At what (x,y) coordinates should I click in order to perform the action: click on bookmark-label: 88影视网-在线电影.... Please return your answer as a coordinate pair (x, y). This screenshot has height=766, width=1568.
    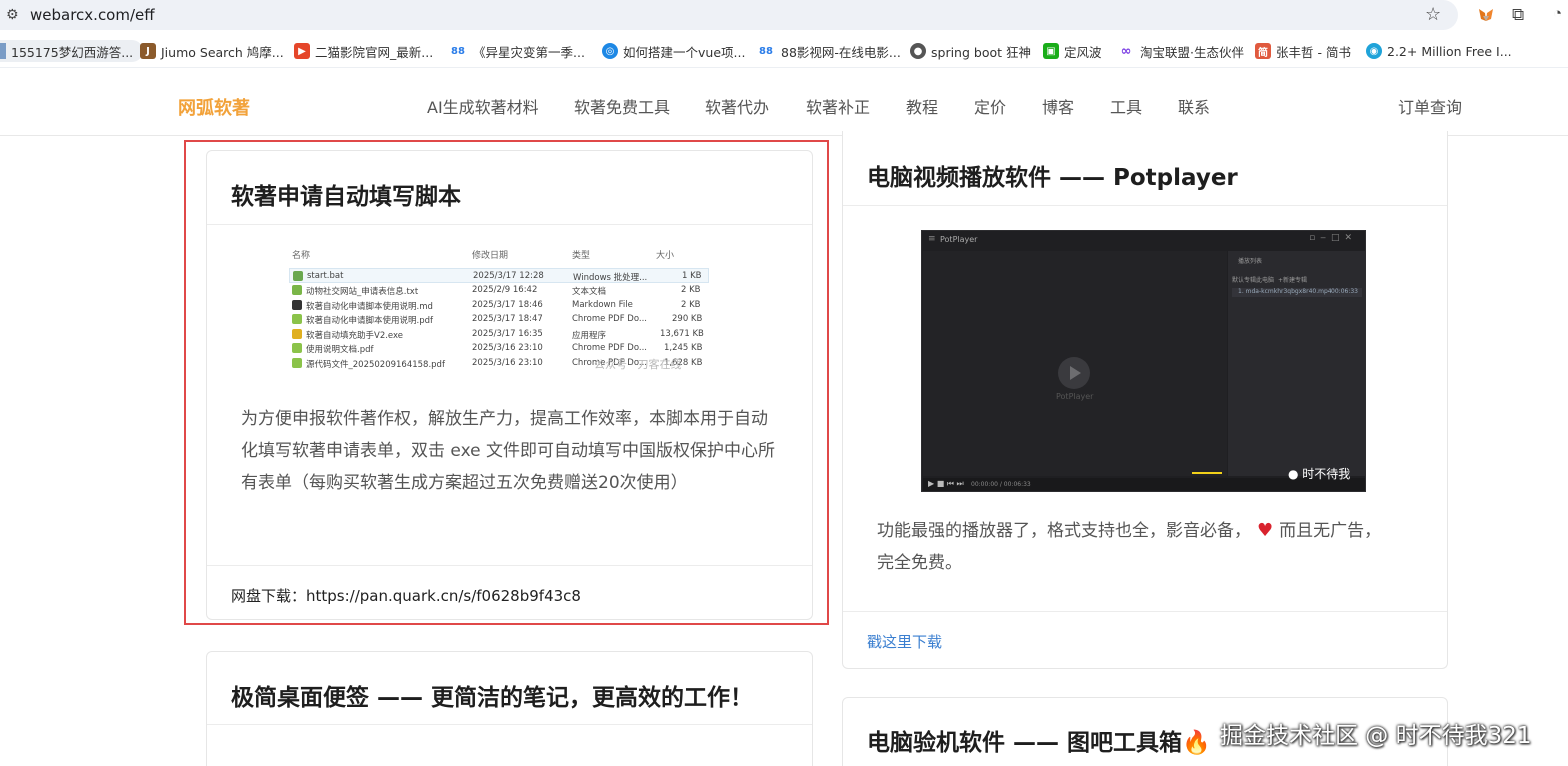
    Looking at the image, I should click on (841, 52).